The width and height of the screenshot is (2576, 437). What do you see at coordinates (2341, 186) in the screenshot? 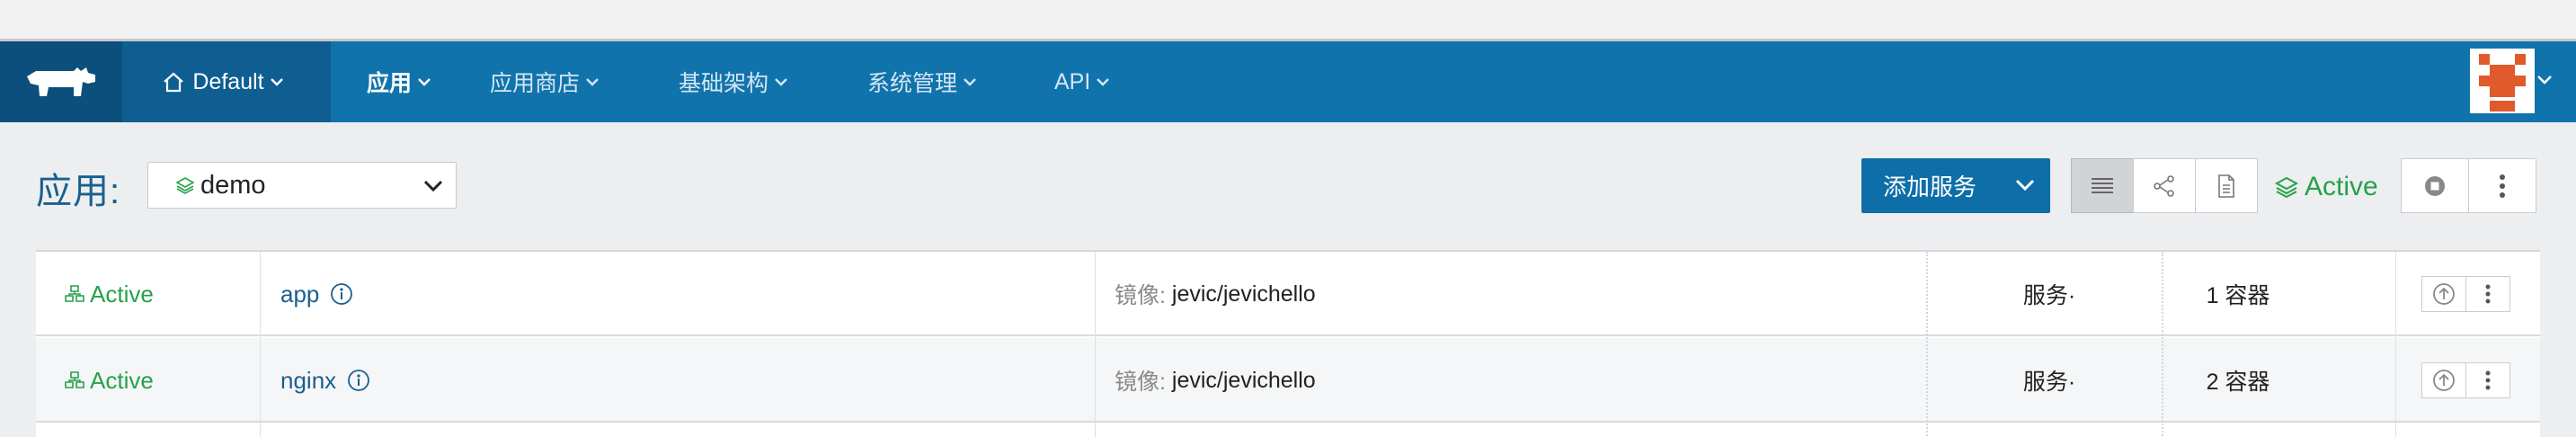
I see `stack-status-label: Active` at bounding box center [2341, 186].